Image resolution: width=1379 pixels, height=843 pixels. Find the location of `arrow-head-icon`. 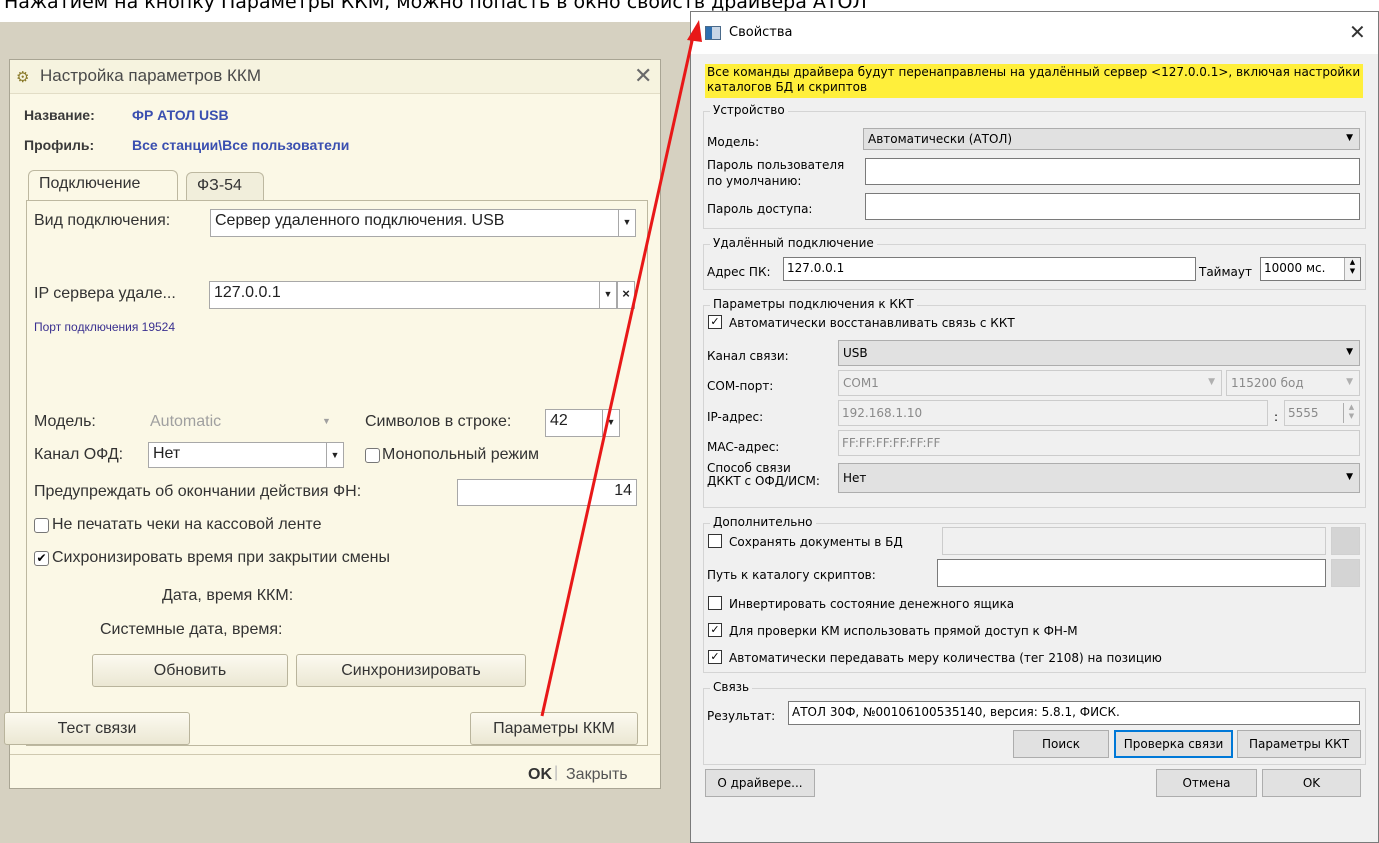

arrow-head-icon is located at coordinates (694, 31).